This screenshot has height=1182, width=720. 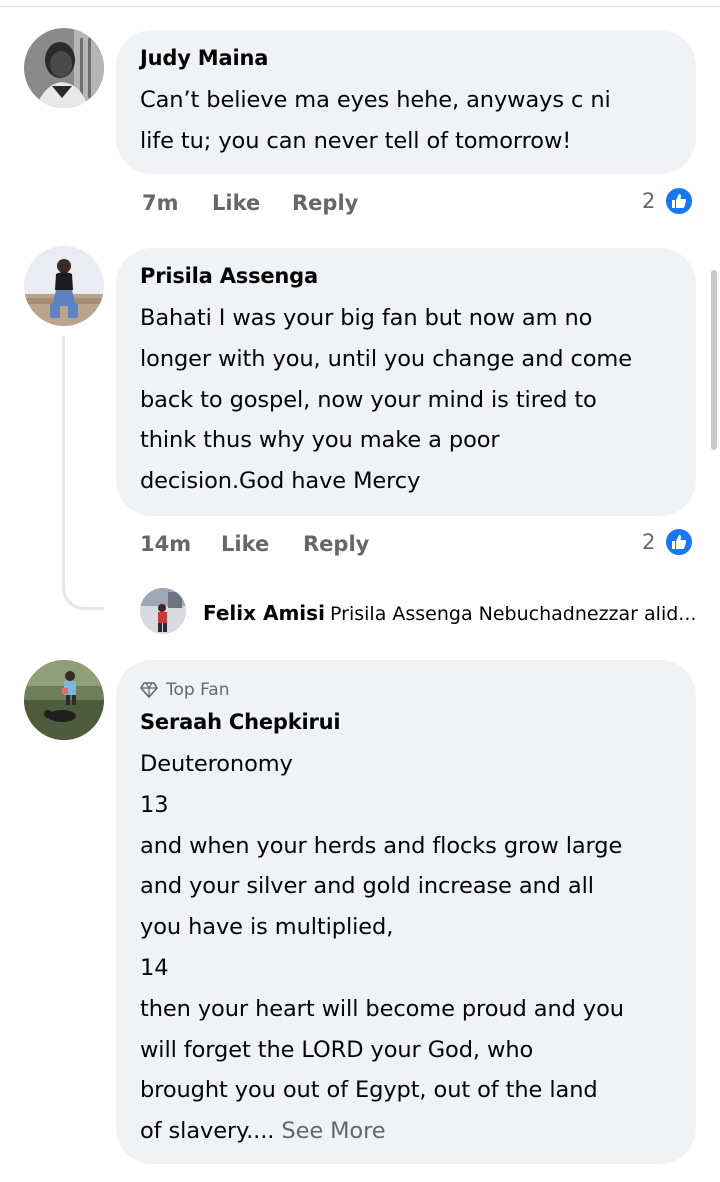 I want to click on comment-time: 7m, so click(x=160, y=203).